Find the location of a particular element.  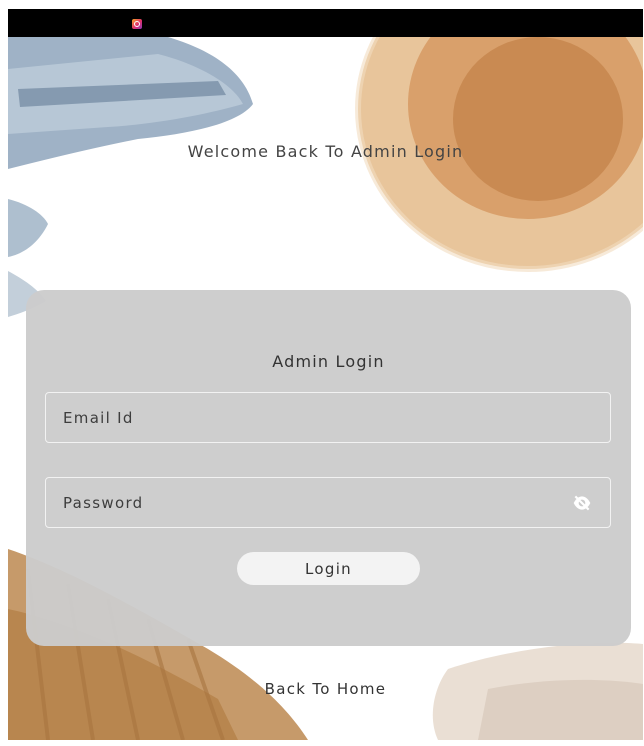

email-field is located at coordinates (328, 417).